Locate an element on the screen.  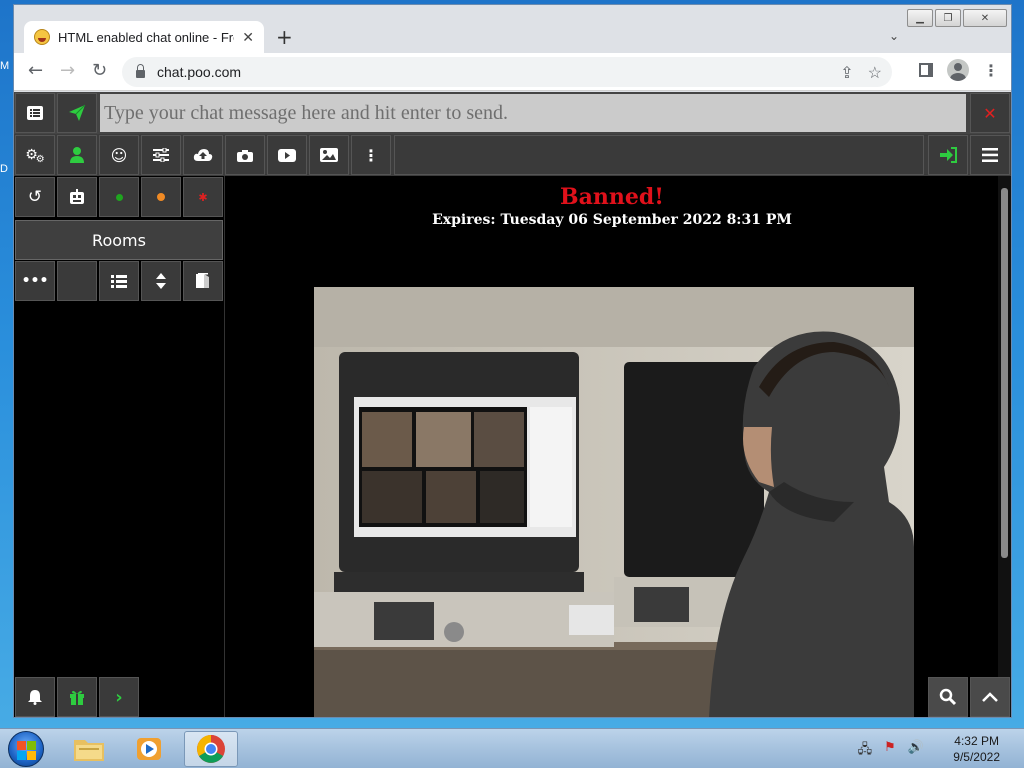
youtube-button is located at coordinates (287, 155).